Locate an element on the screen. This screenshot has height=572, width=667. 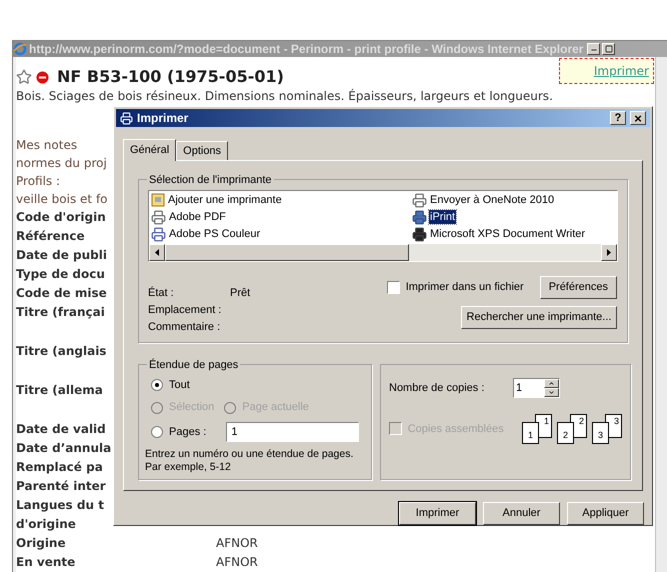
scroll-right-icon is located at coordinates (609, 252).